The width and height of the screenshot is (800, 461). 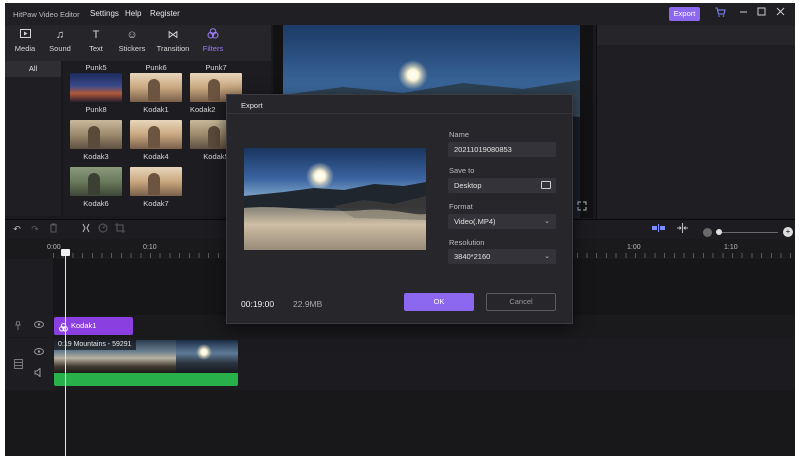 What do you see at coordinates (308, 304) in the screenshot?
I see `export-file-size: 22.9MB` at bounding box center [308, 304].